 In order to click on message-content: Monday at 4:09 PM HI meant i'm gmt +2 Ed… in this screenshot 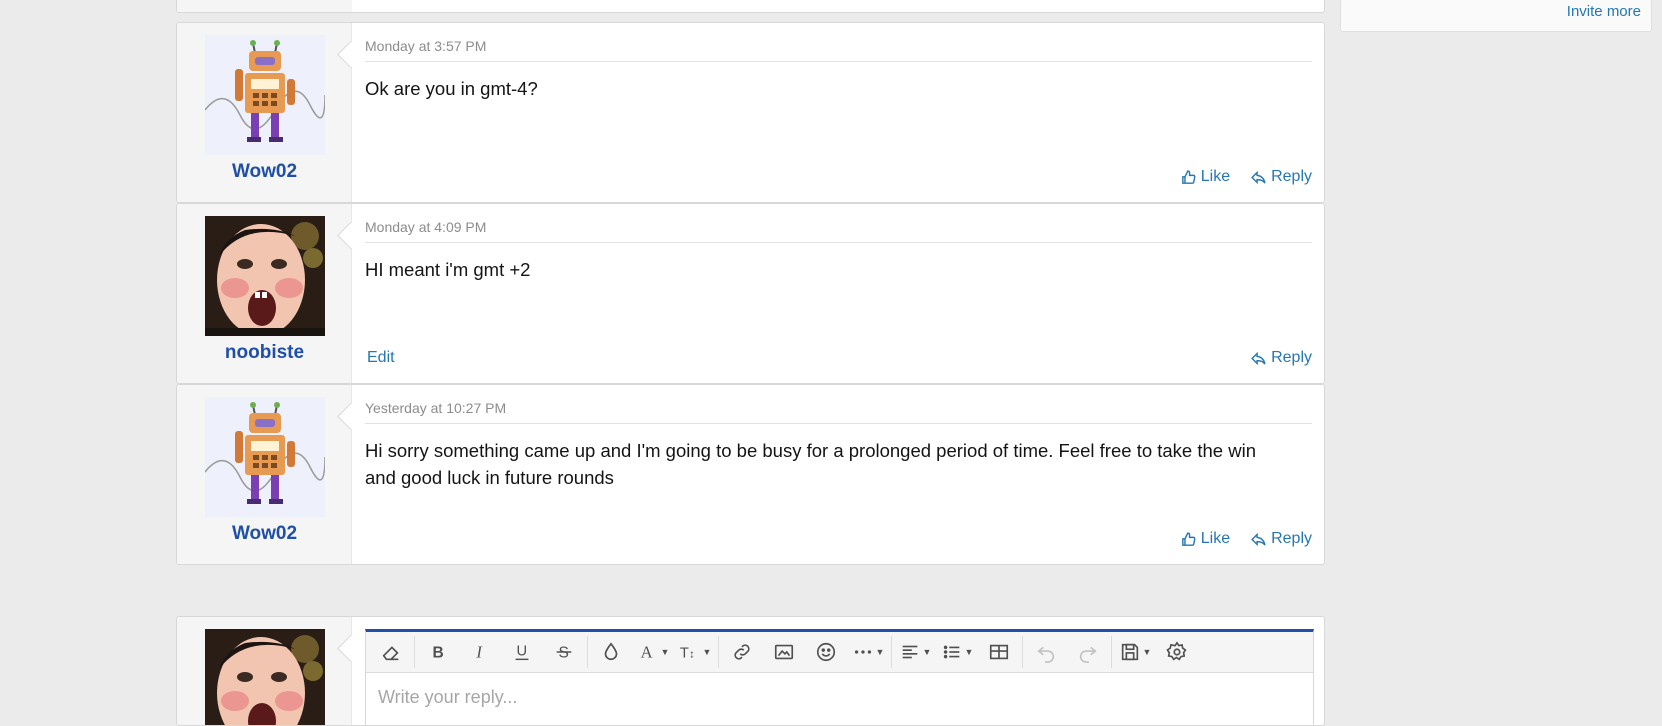, I will do `click(838, 293)`.